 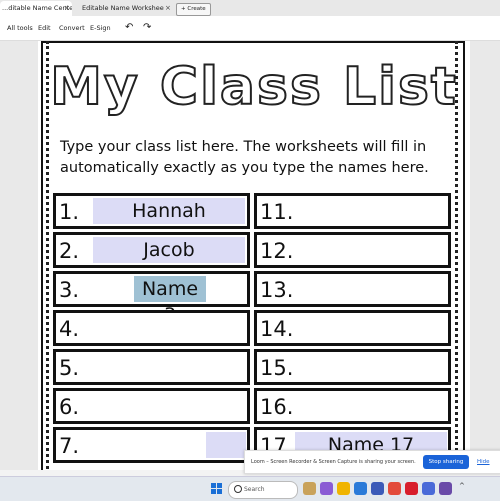 What do you see at coordinates (352, 406) in the screenshot?
I see `list-row-16: 16.` at bounding box center [352, 406].